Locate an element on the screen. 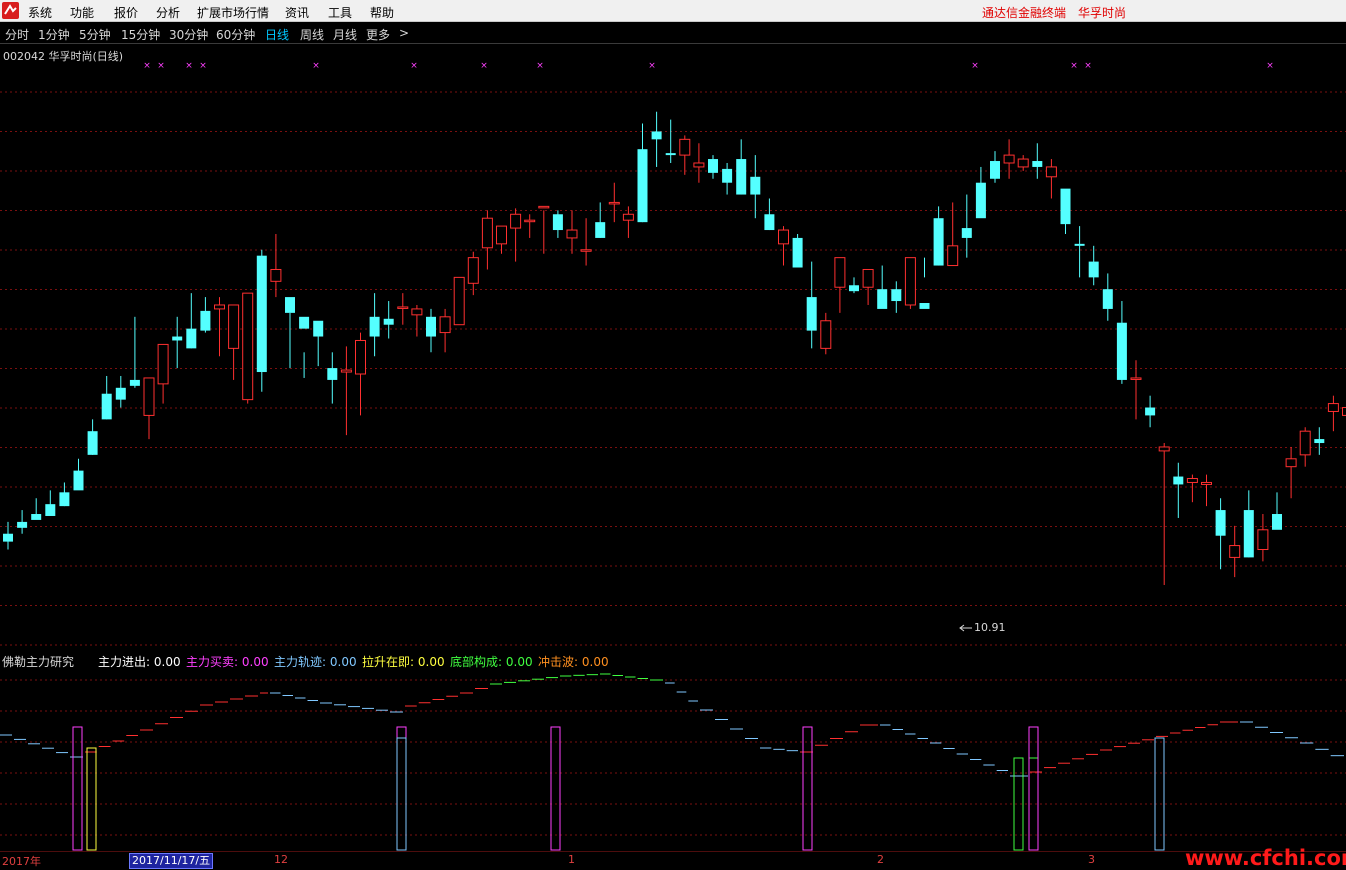 The image size is (1346, 870). period-daily: 日线 is located at coordinates (277, 34).